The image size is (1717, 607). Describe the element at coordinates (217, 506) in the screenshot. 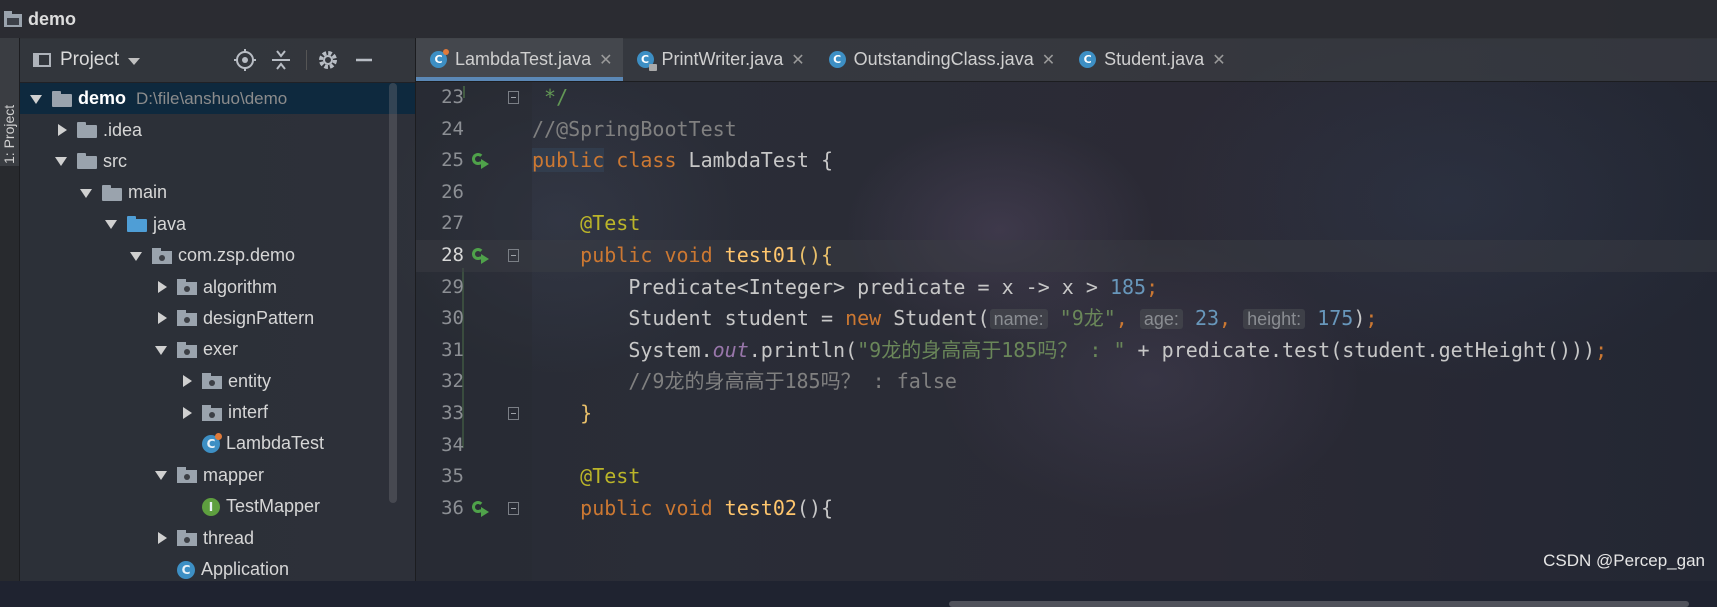

I see `tree-item: I TestMapper` at that location.